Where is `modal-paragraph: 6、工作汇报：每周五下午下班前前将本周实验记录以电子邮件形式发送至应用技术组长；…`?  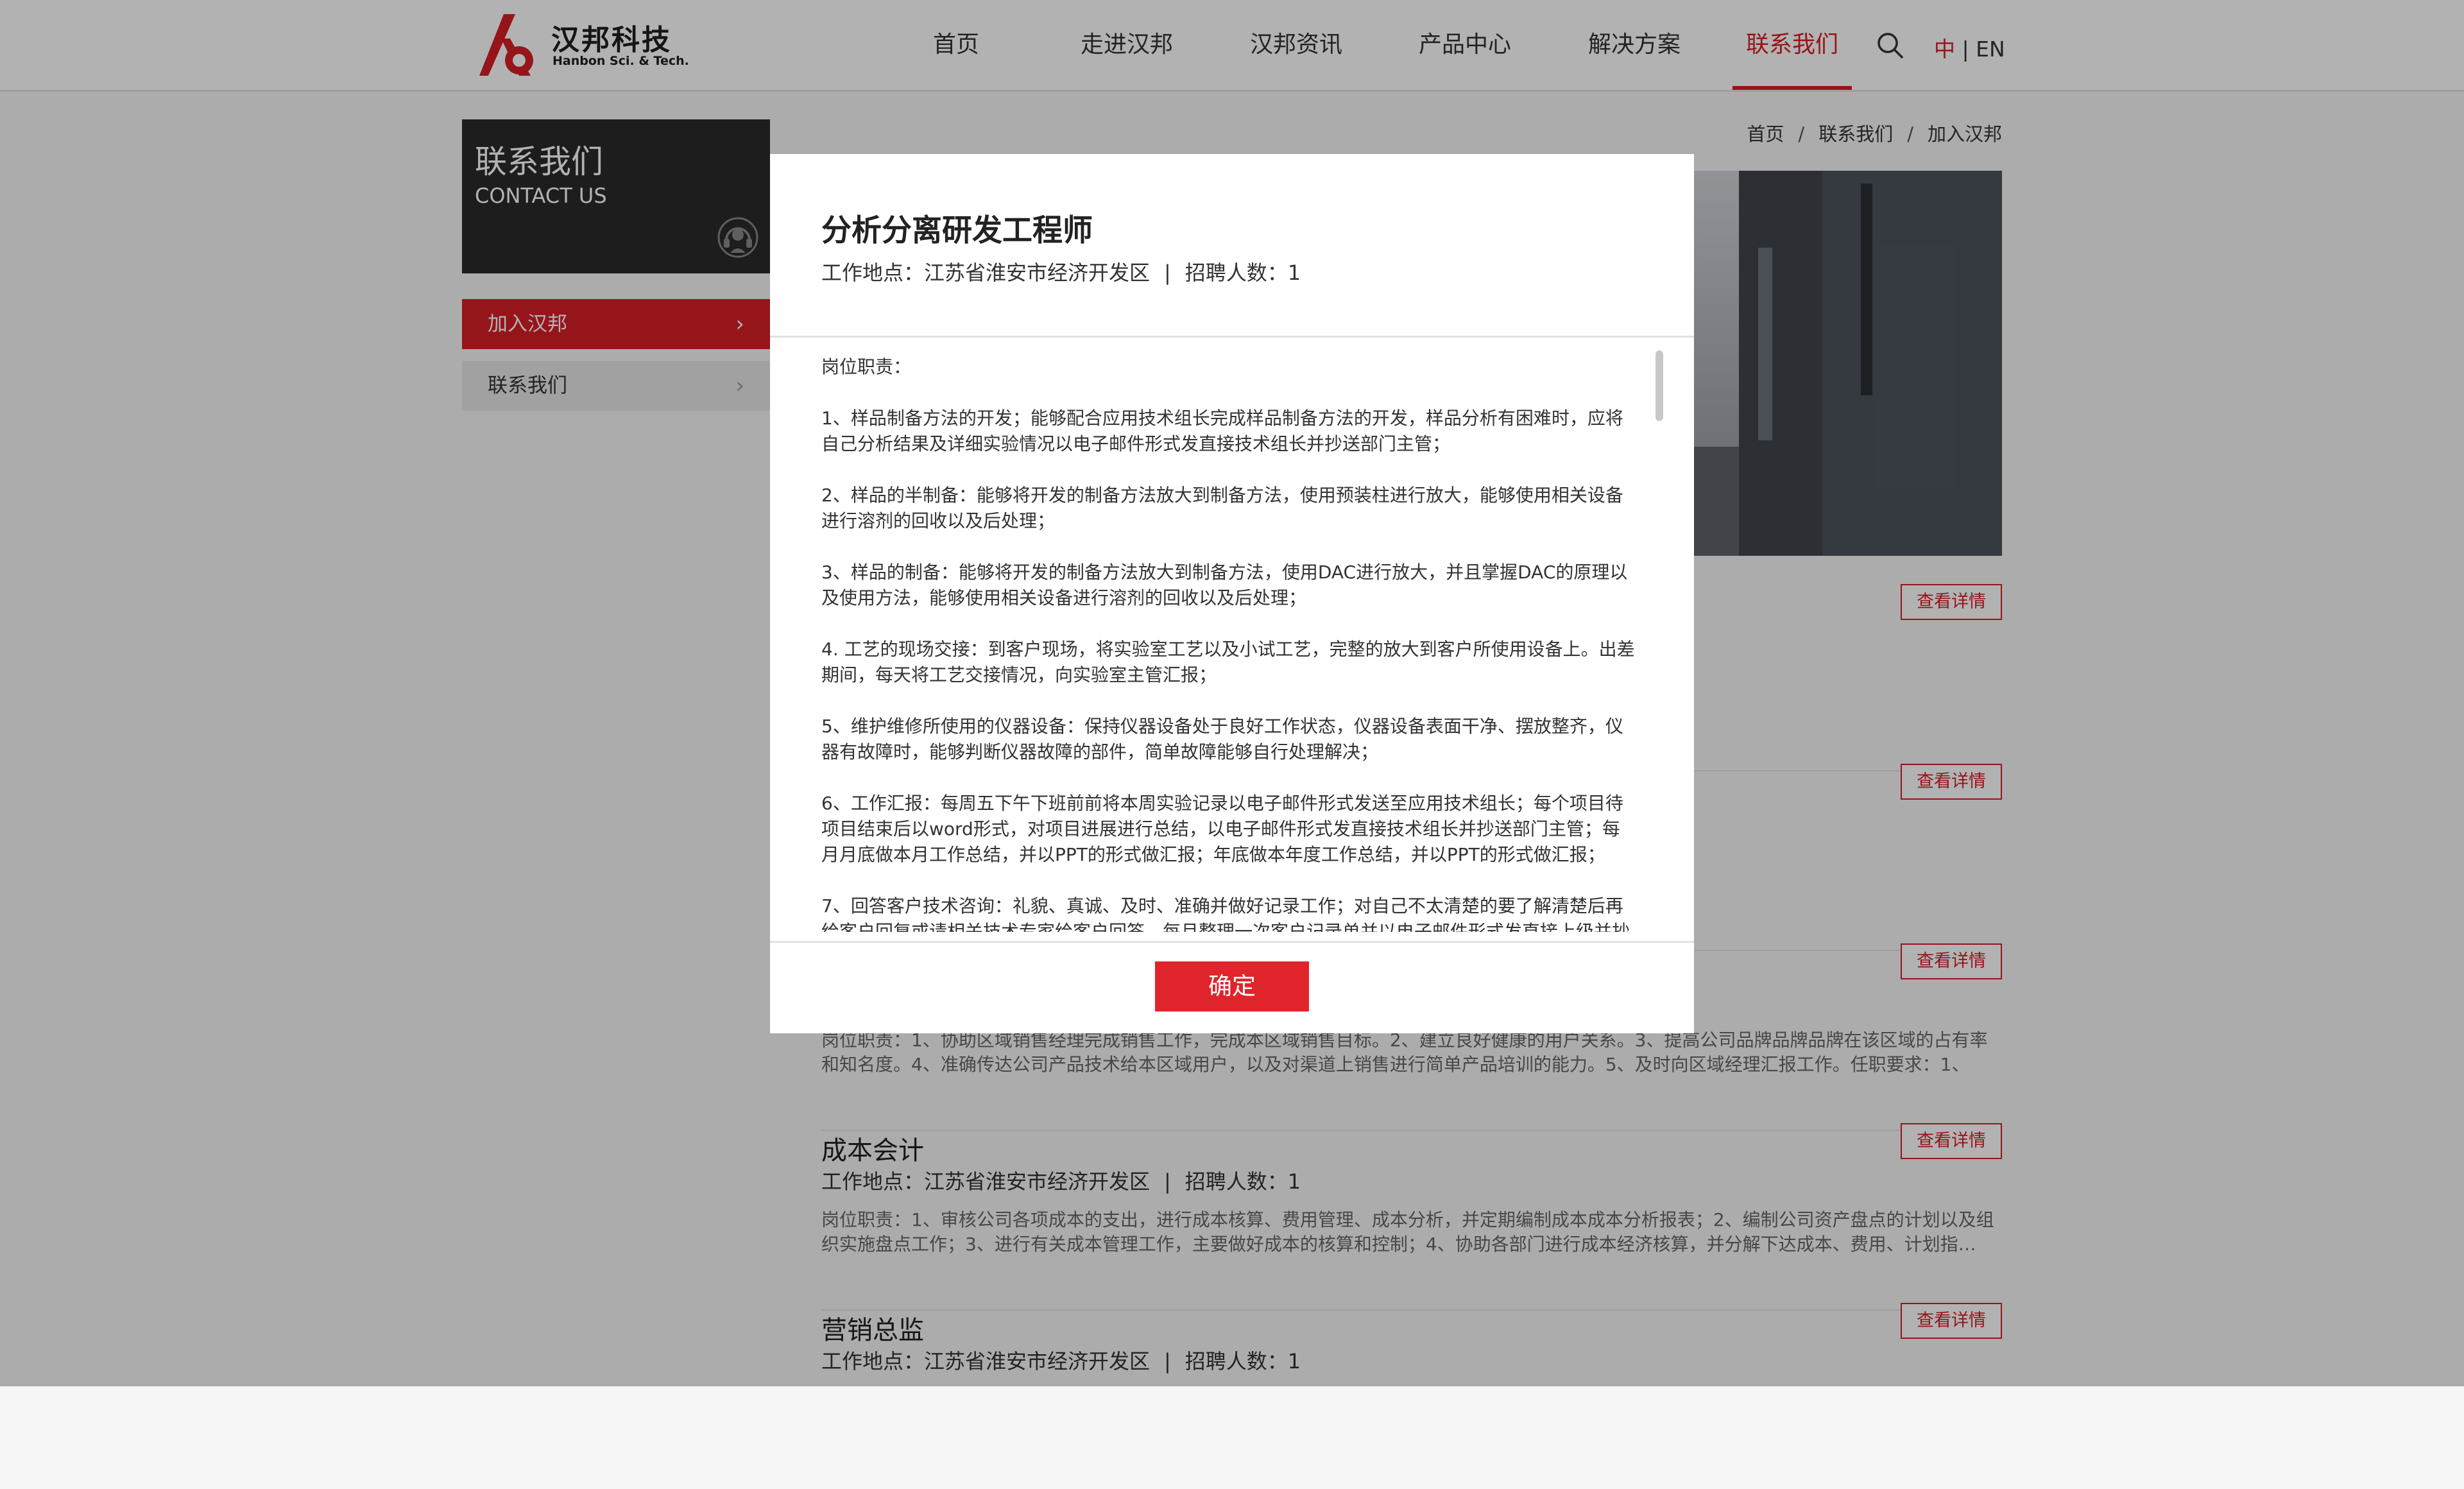 modal-paragraph: 6、工作汇报：每周五下午下班前前将本周实验记录以电子邮件形式发送至应用技术组长；… is located at coordinates (1222, 829).